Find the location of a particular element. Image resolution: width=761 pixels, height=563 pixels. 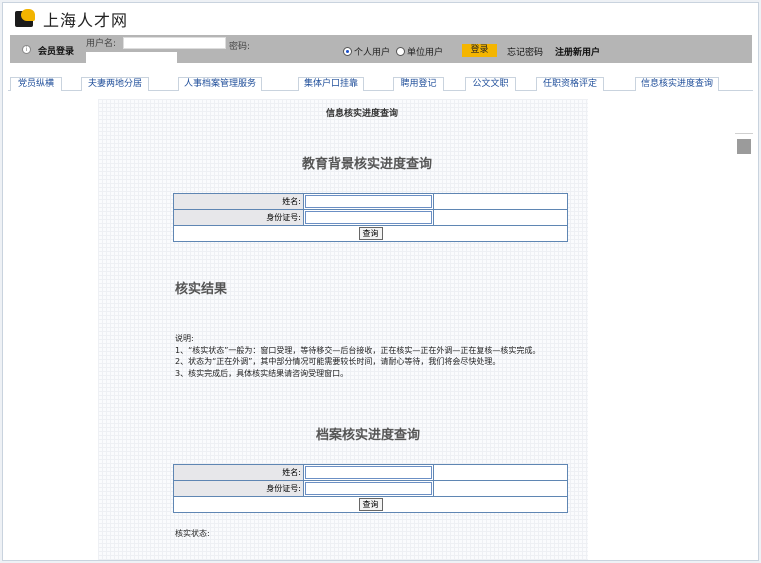

username-label: 用户名: is located at coordinates (101, 44).